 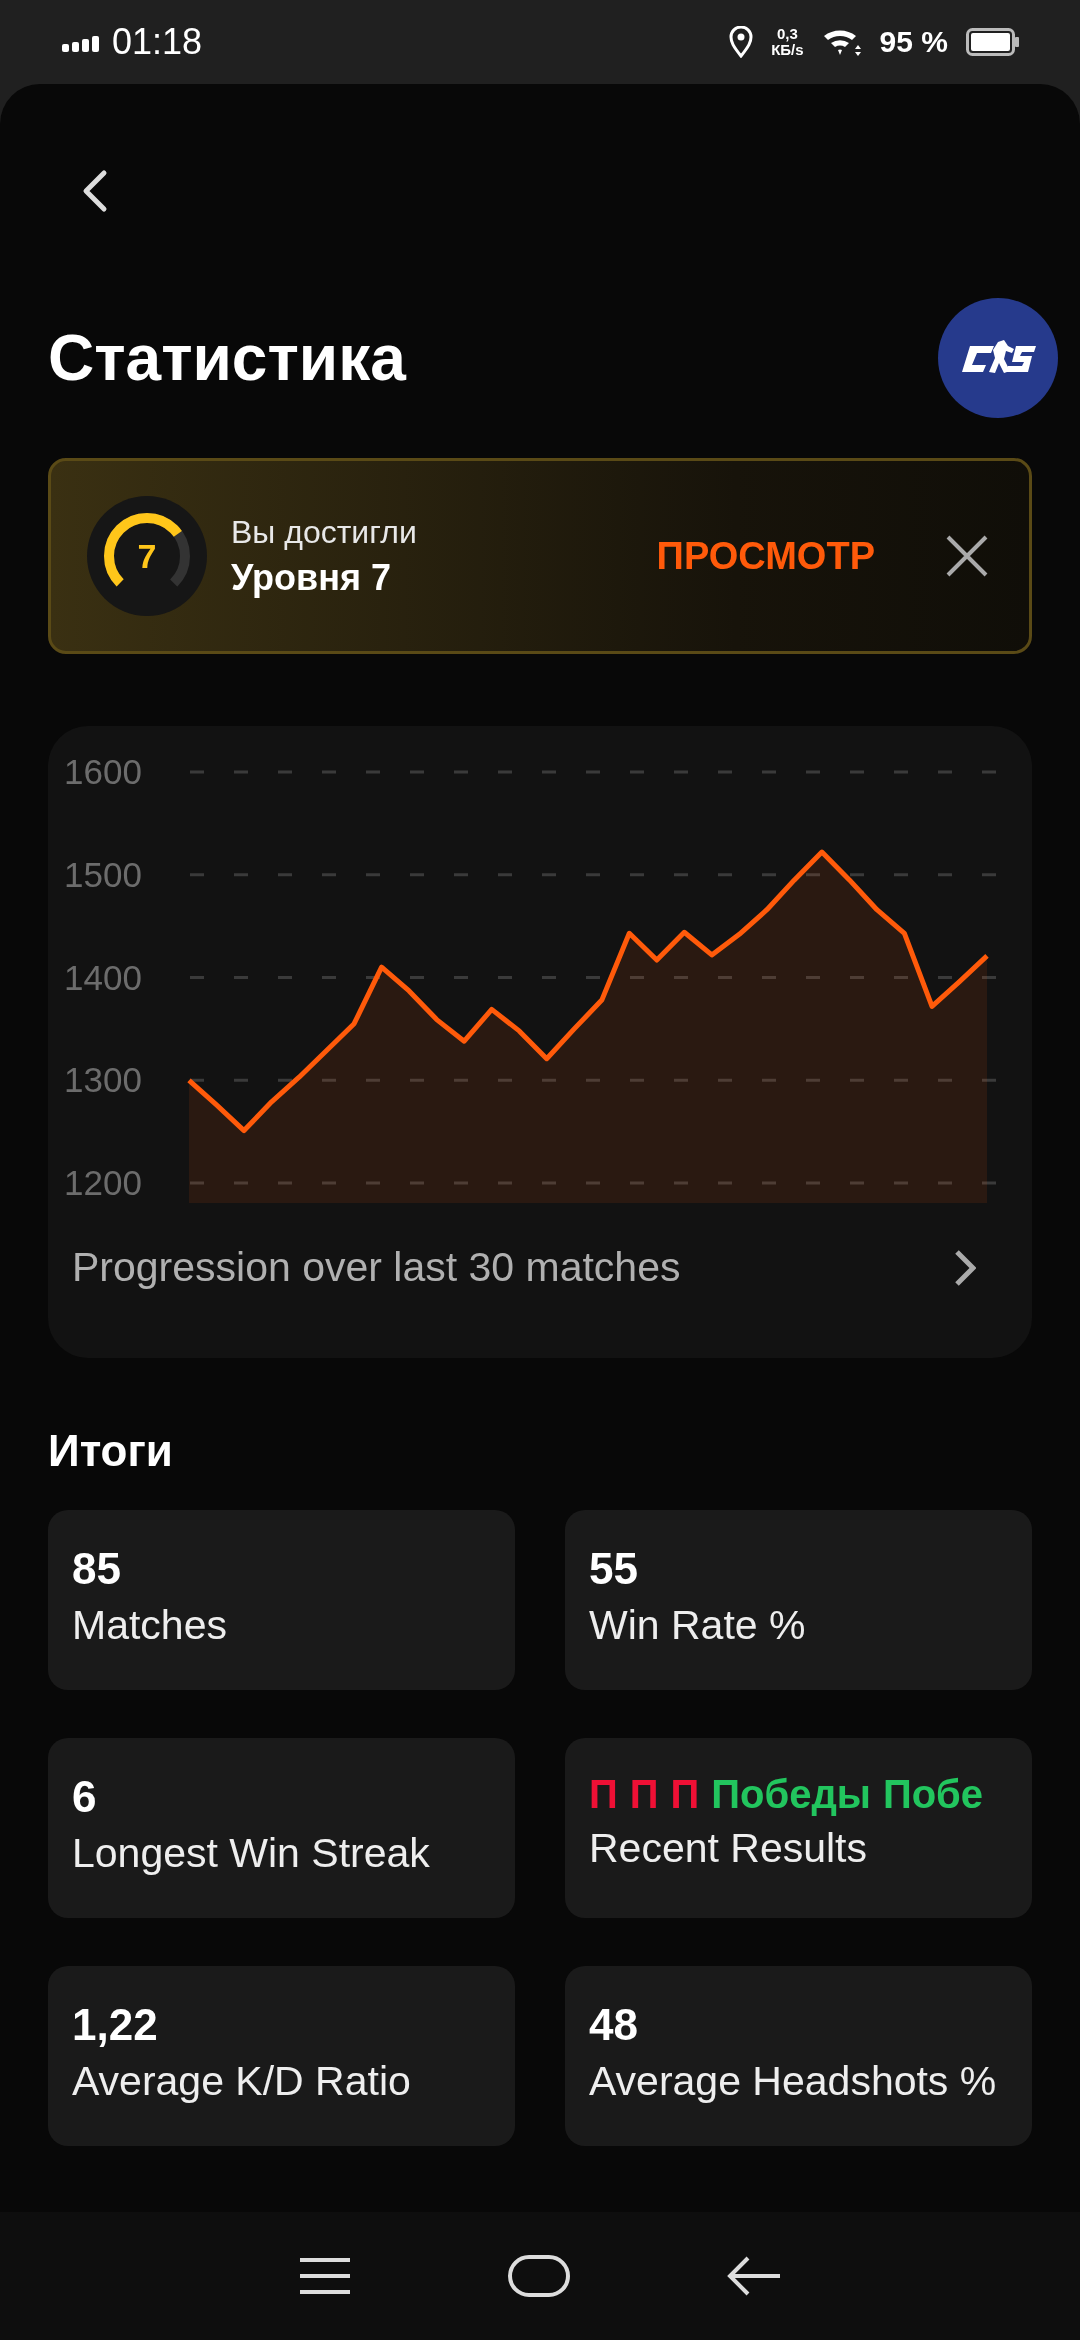 What do you see at coordinates (103, 977) in the screenshot?
I see `axis-label: 1400` at bounding box center [103, 977].